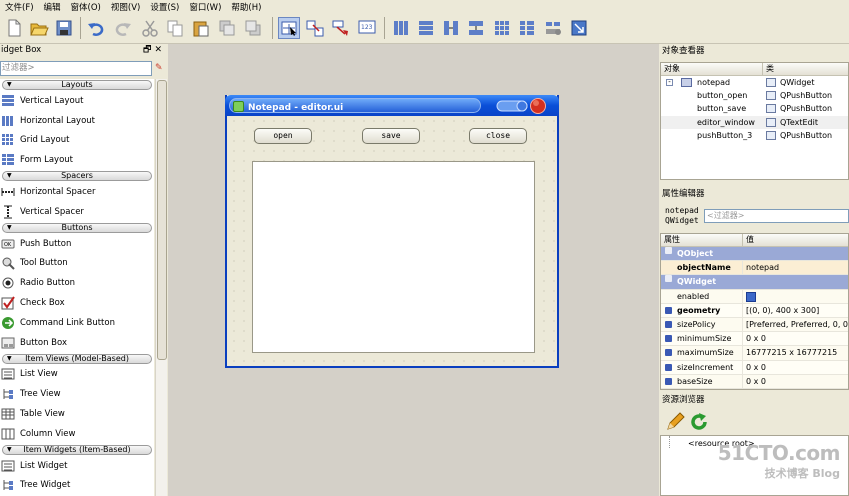 This screenshot has width=849, height=496. I want to click on edit-buddies-icon, so click(341, 28).